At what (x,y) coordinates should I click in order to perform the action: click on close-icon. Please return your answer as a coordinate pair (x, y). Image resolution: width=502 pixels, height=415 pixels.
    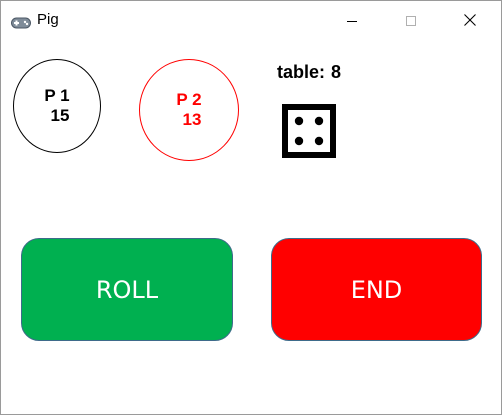
    Looking at the image, I should click on (470, 20).